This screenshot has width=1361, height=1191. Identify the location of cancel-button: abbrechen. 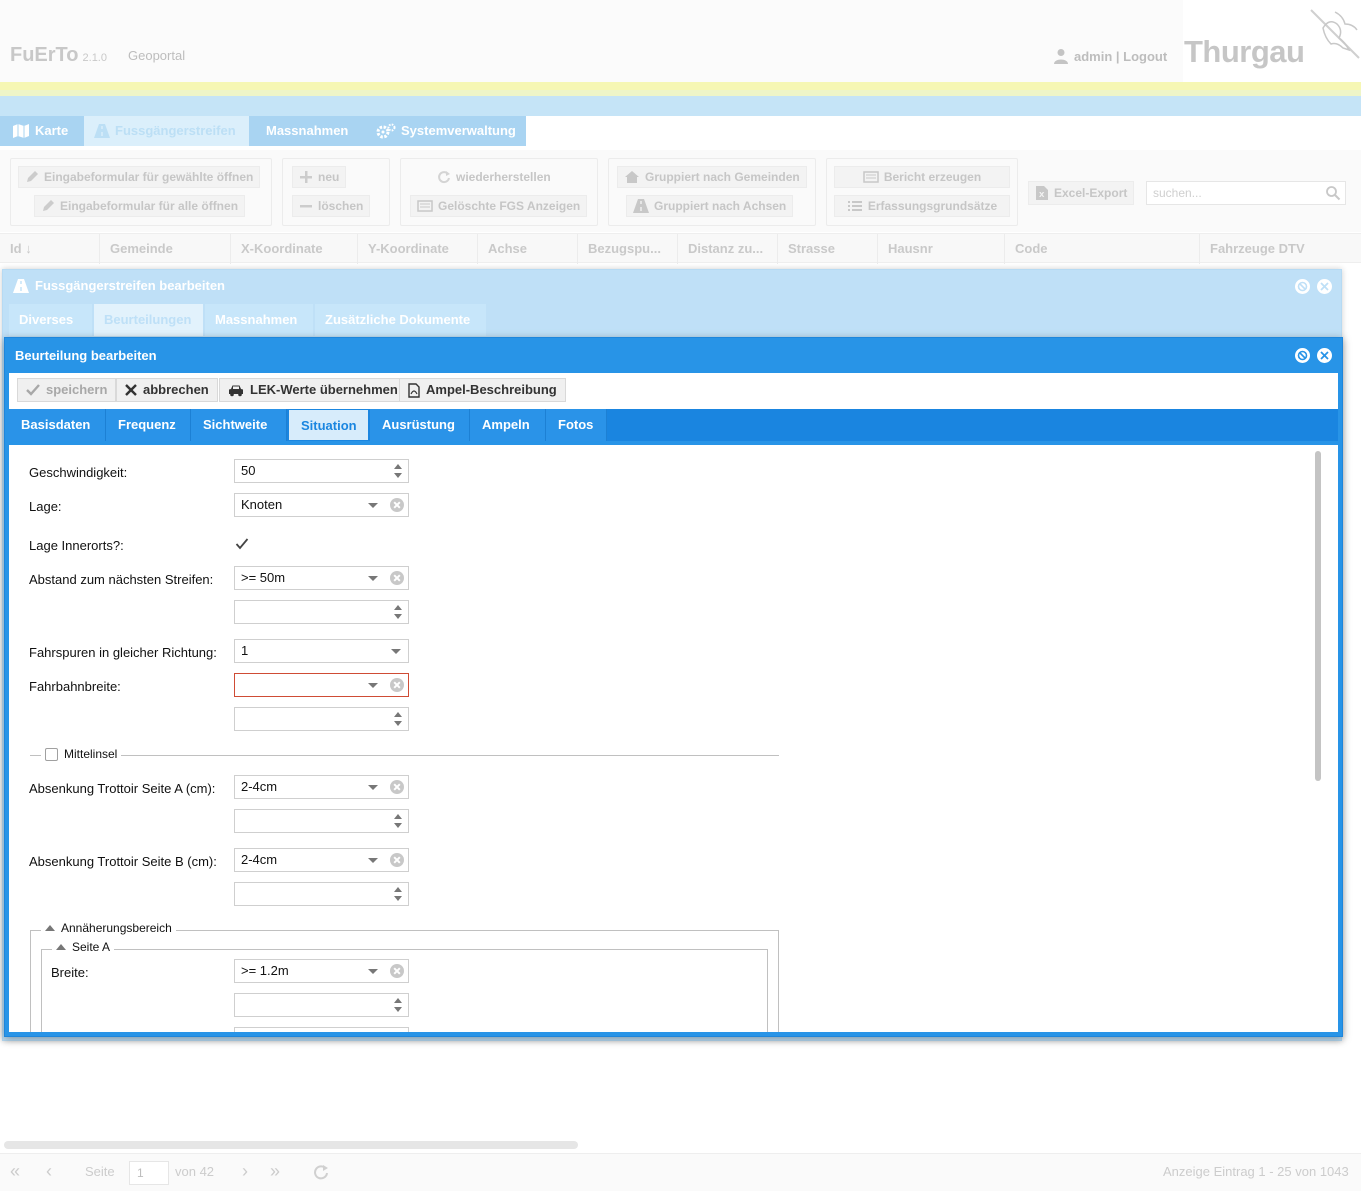
(167, 390).